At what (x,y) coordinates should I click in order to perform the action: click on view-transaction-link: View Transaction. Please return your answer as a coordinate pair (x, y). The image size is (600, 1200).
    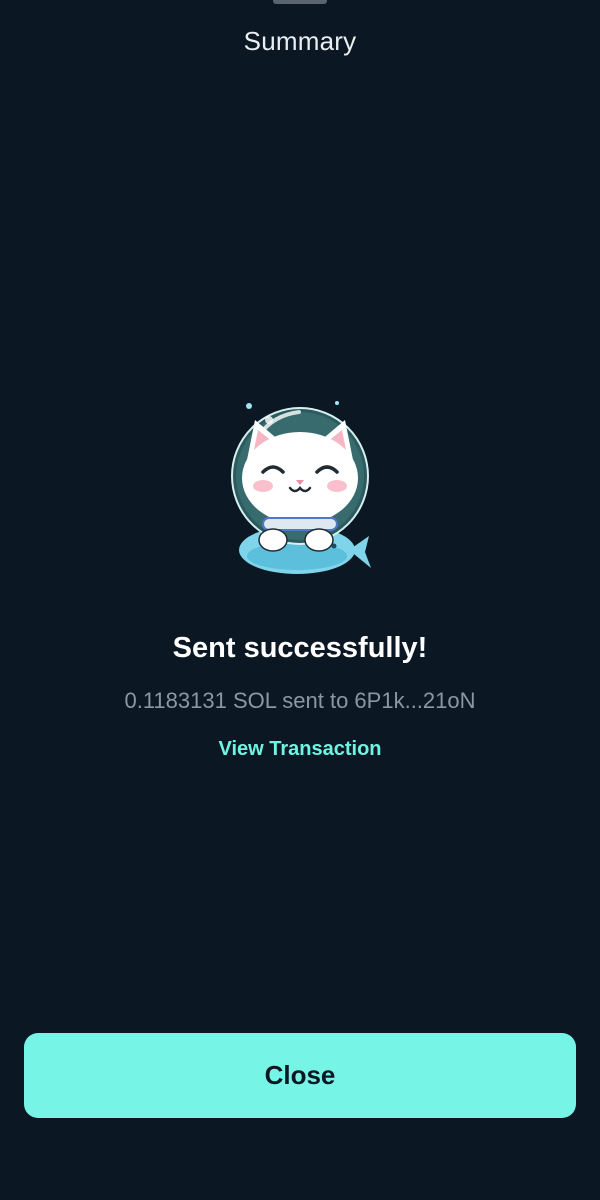
    Looking at the image, I should click on (300, 749).